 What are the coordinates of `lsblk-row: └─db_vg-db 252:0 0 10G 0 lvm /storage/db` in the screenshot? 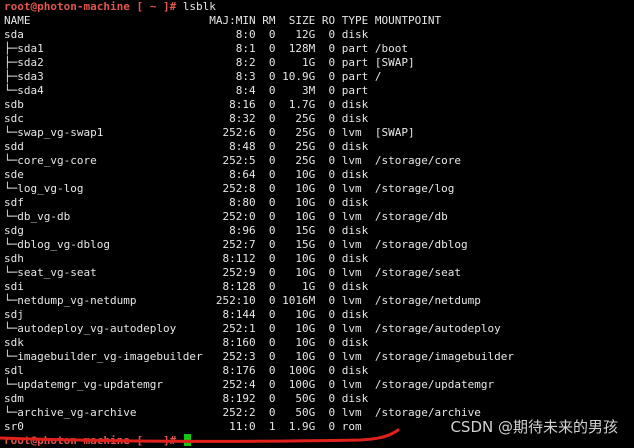 It's located at (226, 216).